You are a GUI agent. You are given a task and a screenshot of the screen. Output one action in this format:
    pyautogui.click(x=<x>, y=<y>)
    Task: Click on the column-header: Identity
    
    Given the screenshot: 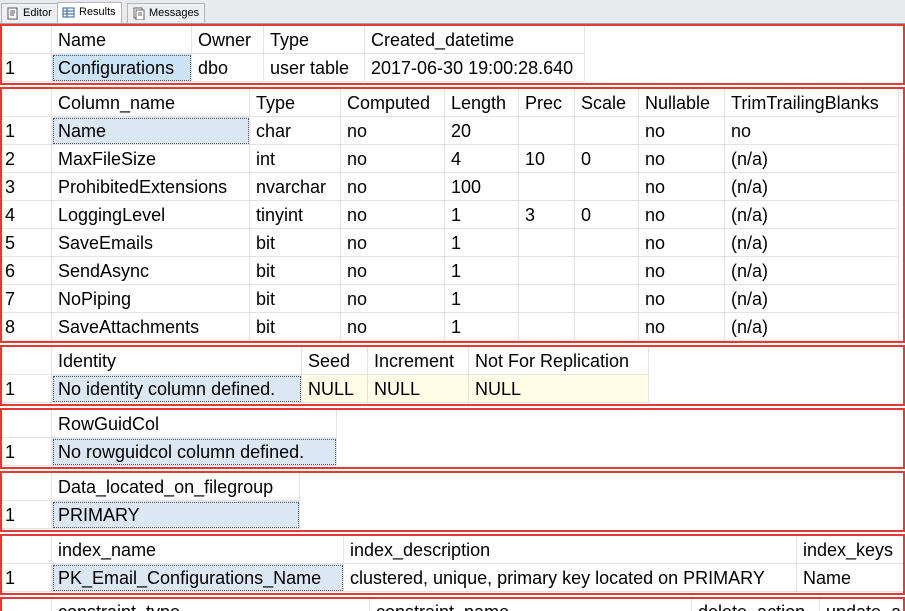 What is the action you would take?
    pyautogui.click(x=177, y=361)
    